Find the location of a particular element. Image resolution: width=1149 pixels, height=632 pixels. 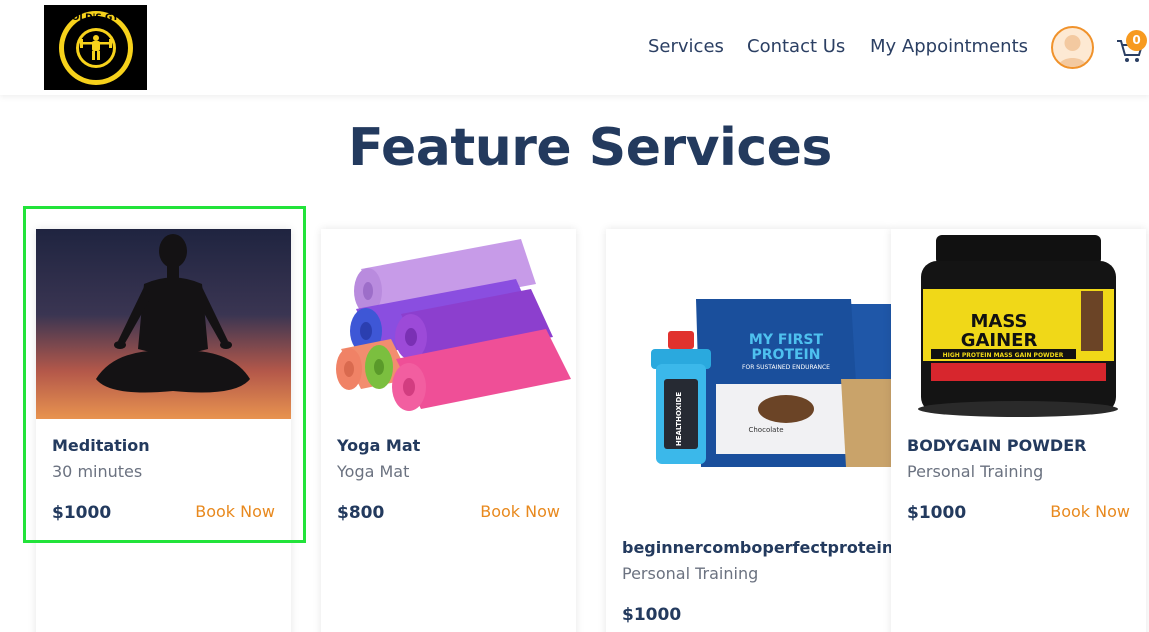

user-avatar-icon is located at coordinates (1072, 51).